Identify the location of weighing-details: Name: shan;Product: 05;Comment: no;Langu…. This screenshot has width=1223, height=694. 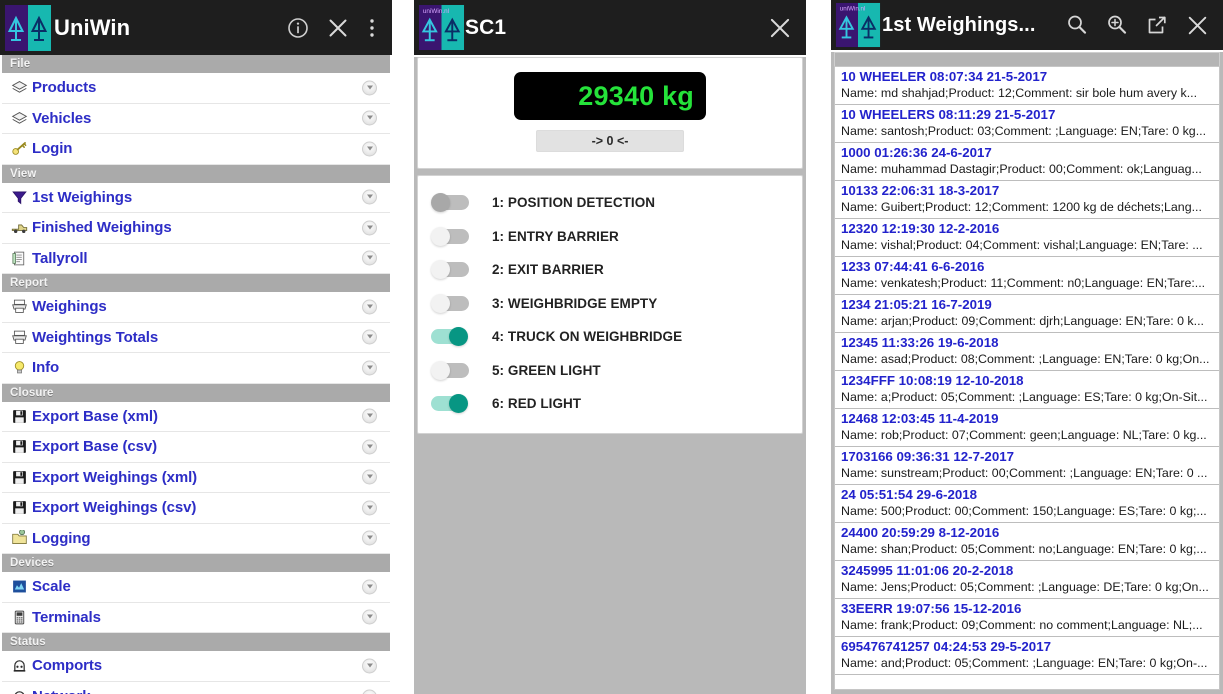
(1024, 549).